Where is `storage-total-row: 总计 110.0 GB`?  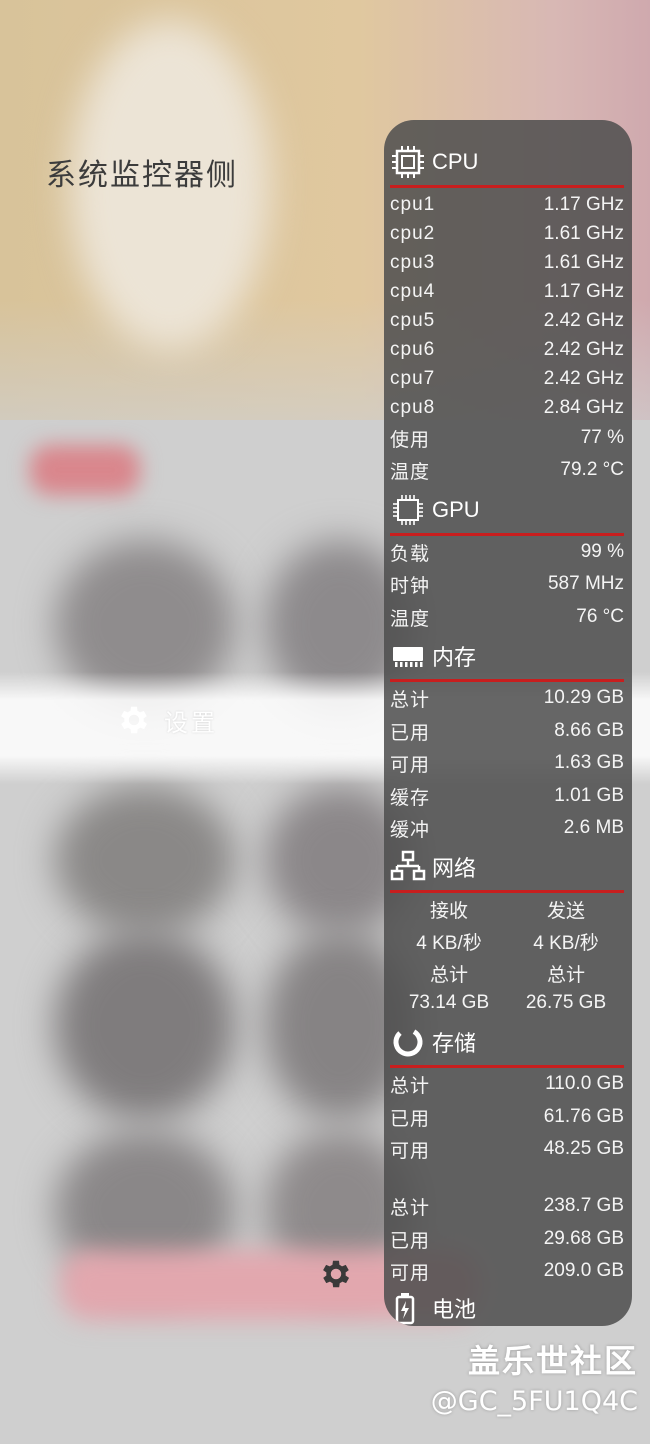
storage-total-row: 总计 110.0 GB is located at coordinates (507, 1085).